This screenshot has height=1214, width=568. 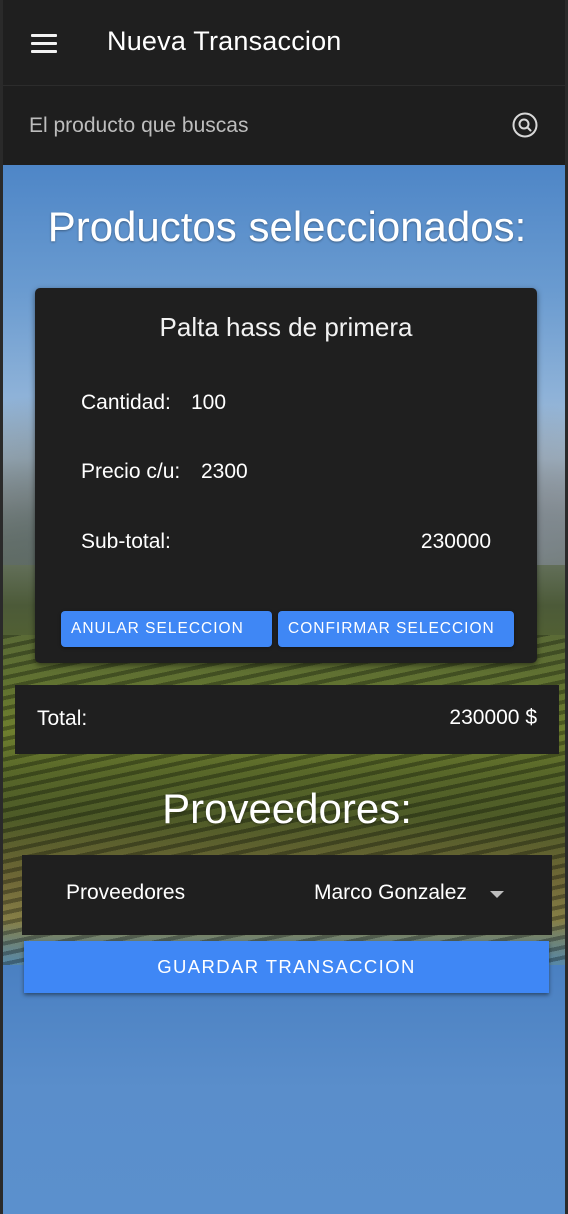 What do you see at coordinates (396, 629) in the screenshot?
I see `confirm-selection-button: CONFIRMAR SELECCION` at bounding box center [396, 629].